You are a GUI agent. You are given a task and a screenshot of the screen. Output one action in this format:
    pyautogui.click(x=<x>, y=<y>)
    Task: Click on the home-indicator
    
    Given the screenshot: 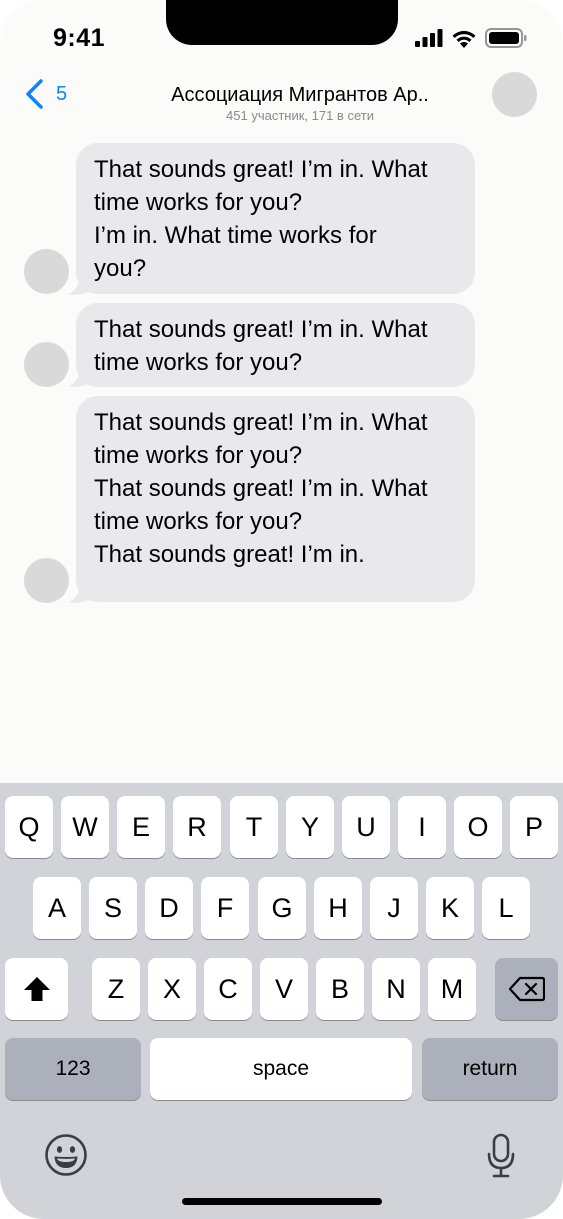 What is the action you would take?
    pyautogui.click(x=282, y=1201)
    